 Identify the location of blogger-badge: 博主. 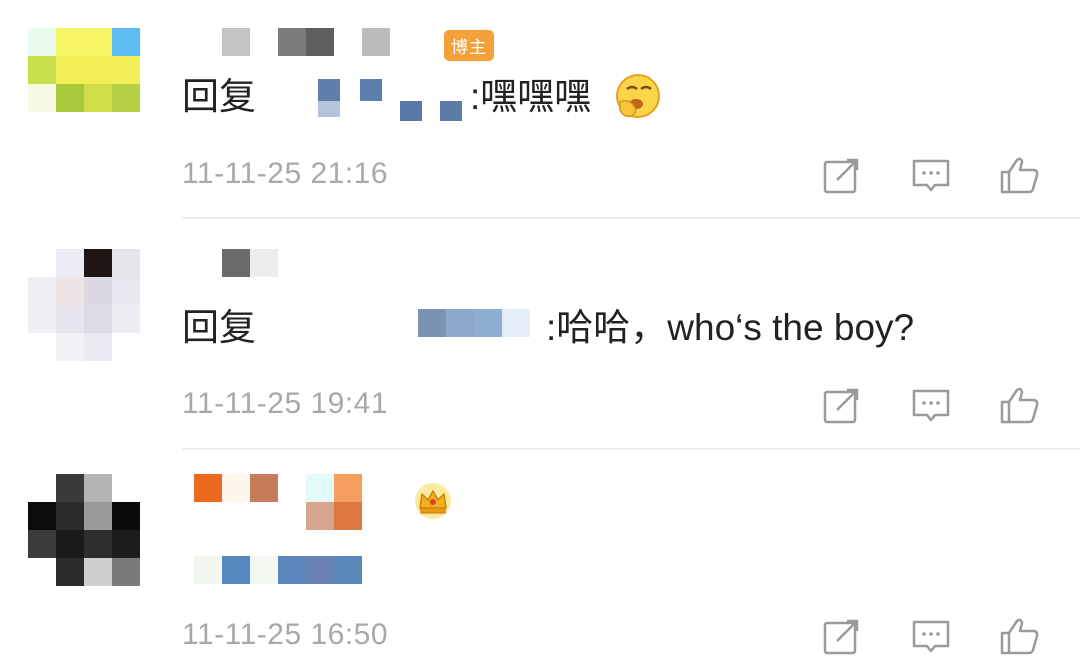
(469, 45).